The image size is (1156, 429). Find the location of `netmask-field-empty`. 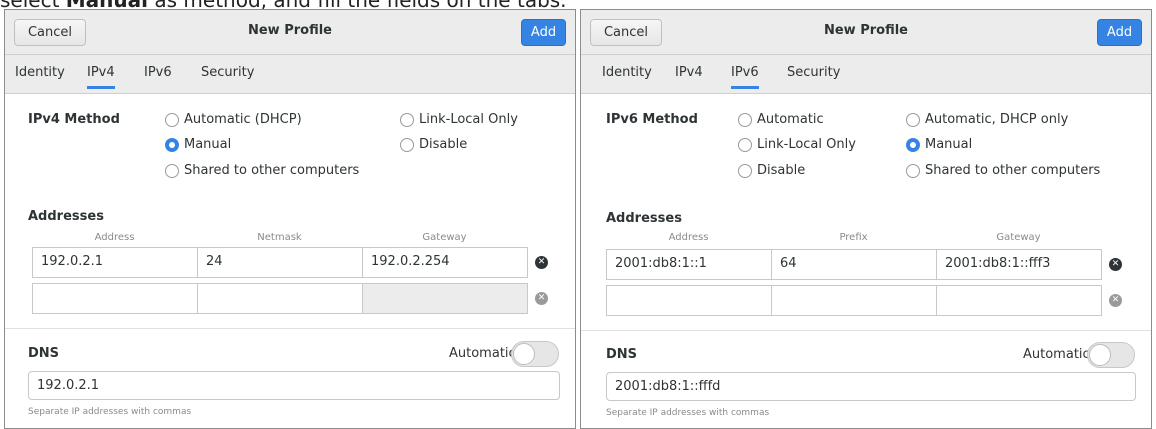

netmask-field-empty is located at coordinates (280, 298).